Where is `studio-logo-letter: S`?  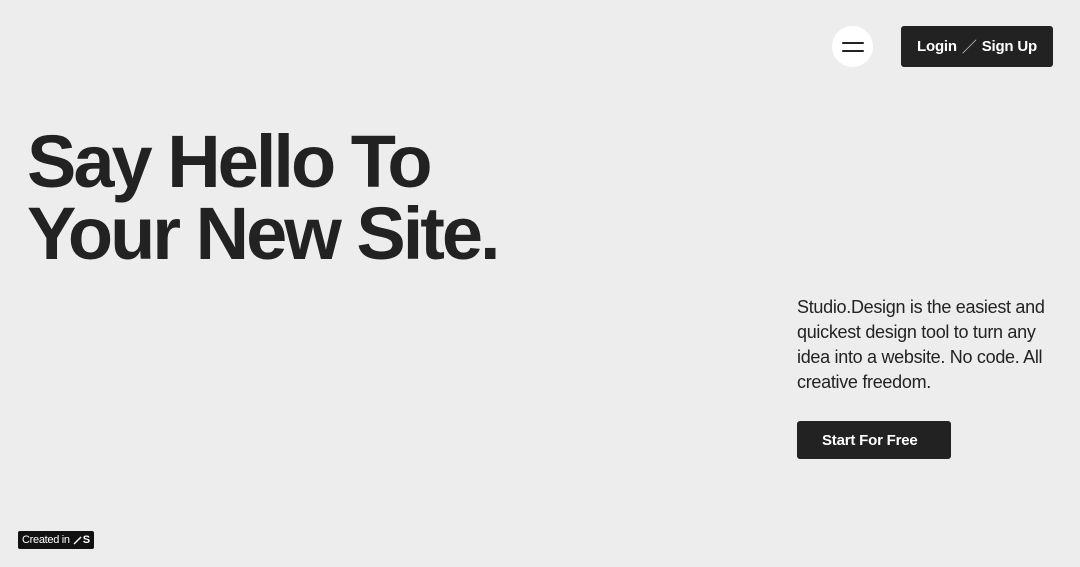
studio-logo-letter: S is located at coordinates (86, 540).